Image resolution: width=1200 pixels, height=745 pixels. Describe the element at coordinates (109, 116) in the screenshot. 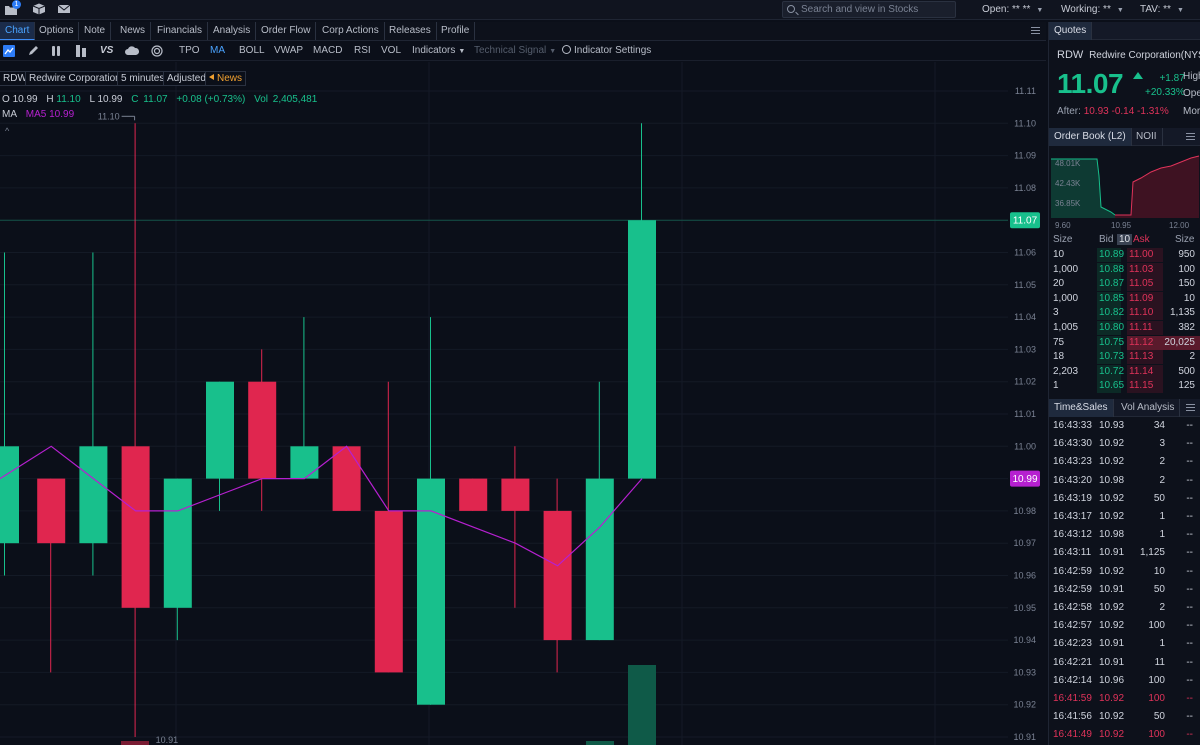

I see `high-marker-label: 11.10` at that location.